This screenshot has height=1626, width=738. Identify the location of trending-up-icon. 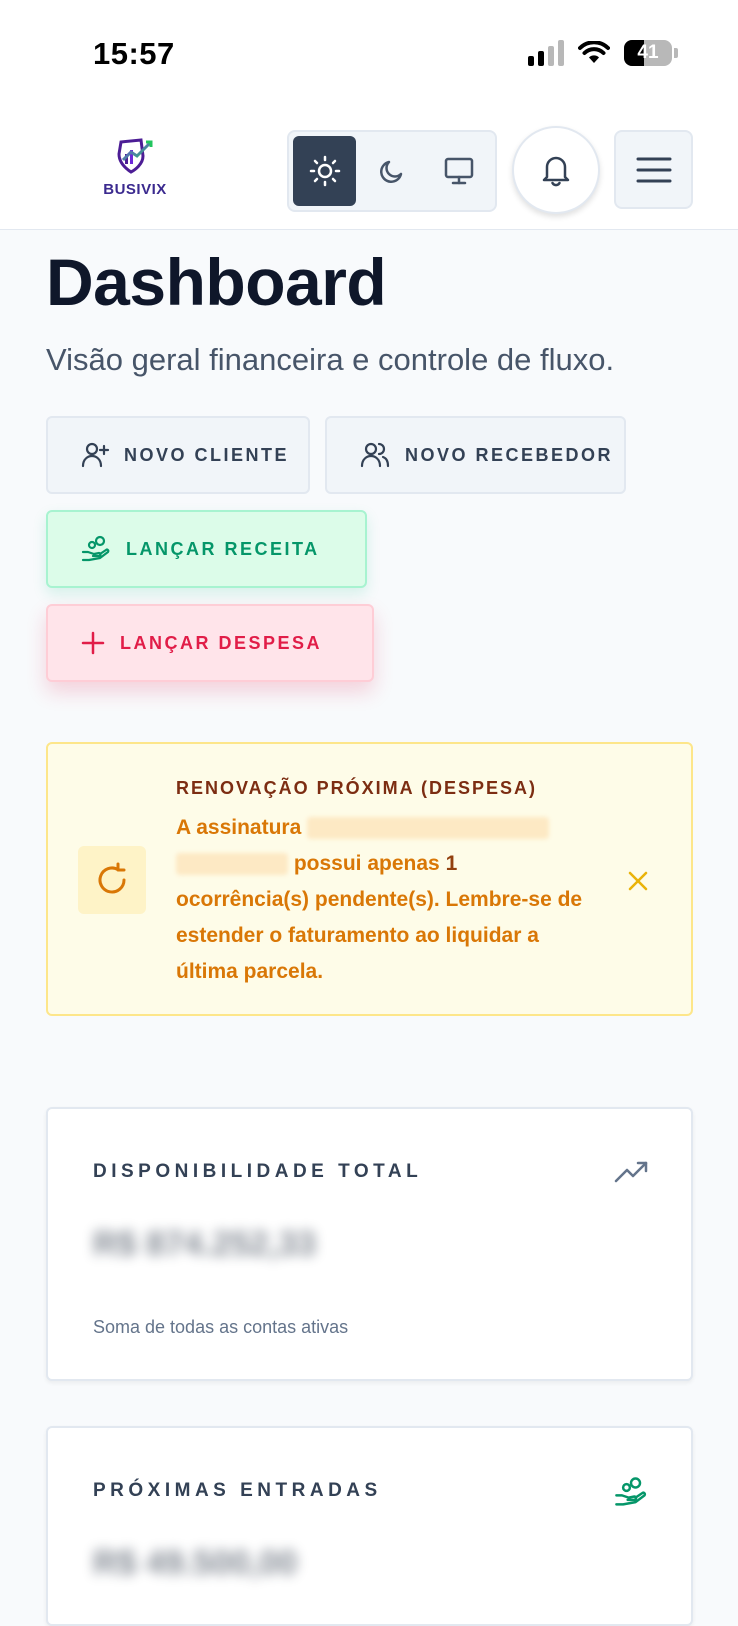
(631, 1172).